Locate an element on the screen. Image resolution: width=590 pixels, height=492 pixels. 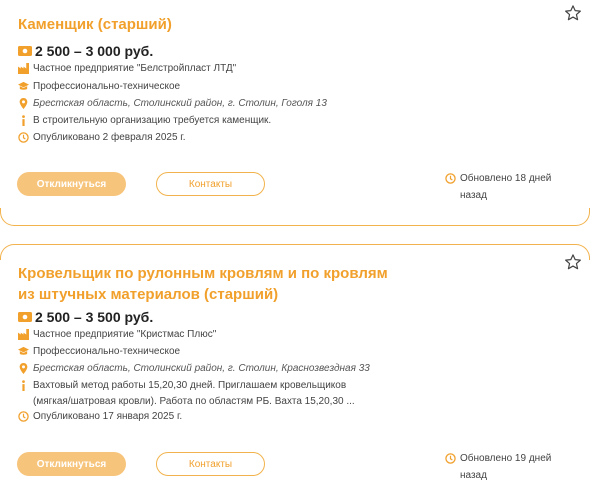
salary: 2 500 – 3 000 руб. is located at coordinates (85, 51).